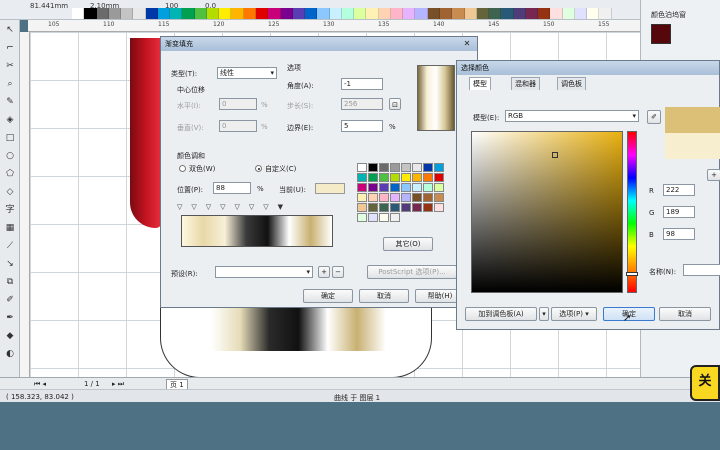 This screenshot has height=450, width=720. What do you see at coordinates (10, 156) in the screenshot?
I see `ellipse-tool-icon: ○` at bounding box center [10, 156].